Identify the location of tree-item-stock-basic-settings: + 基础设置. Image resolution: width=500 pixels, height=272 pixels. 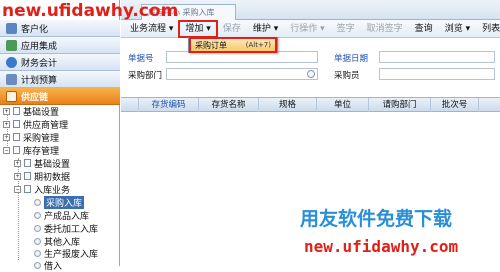
(42, 163).